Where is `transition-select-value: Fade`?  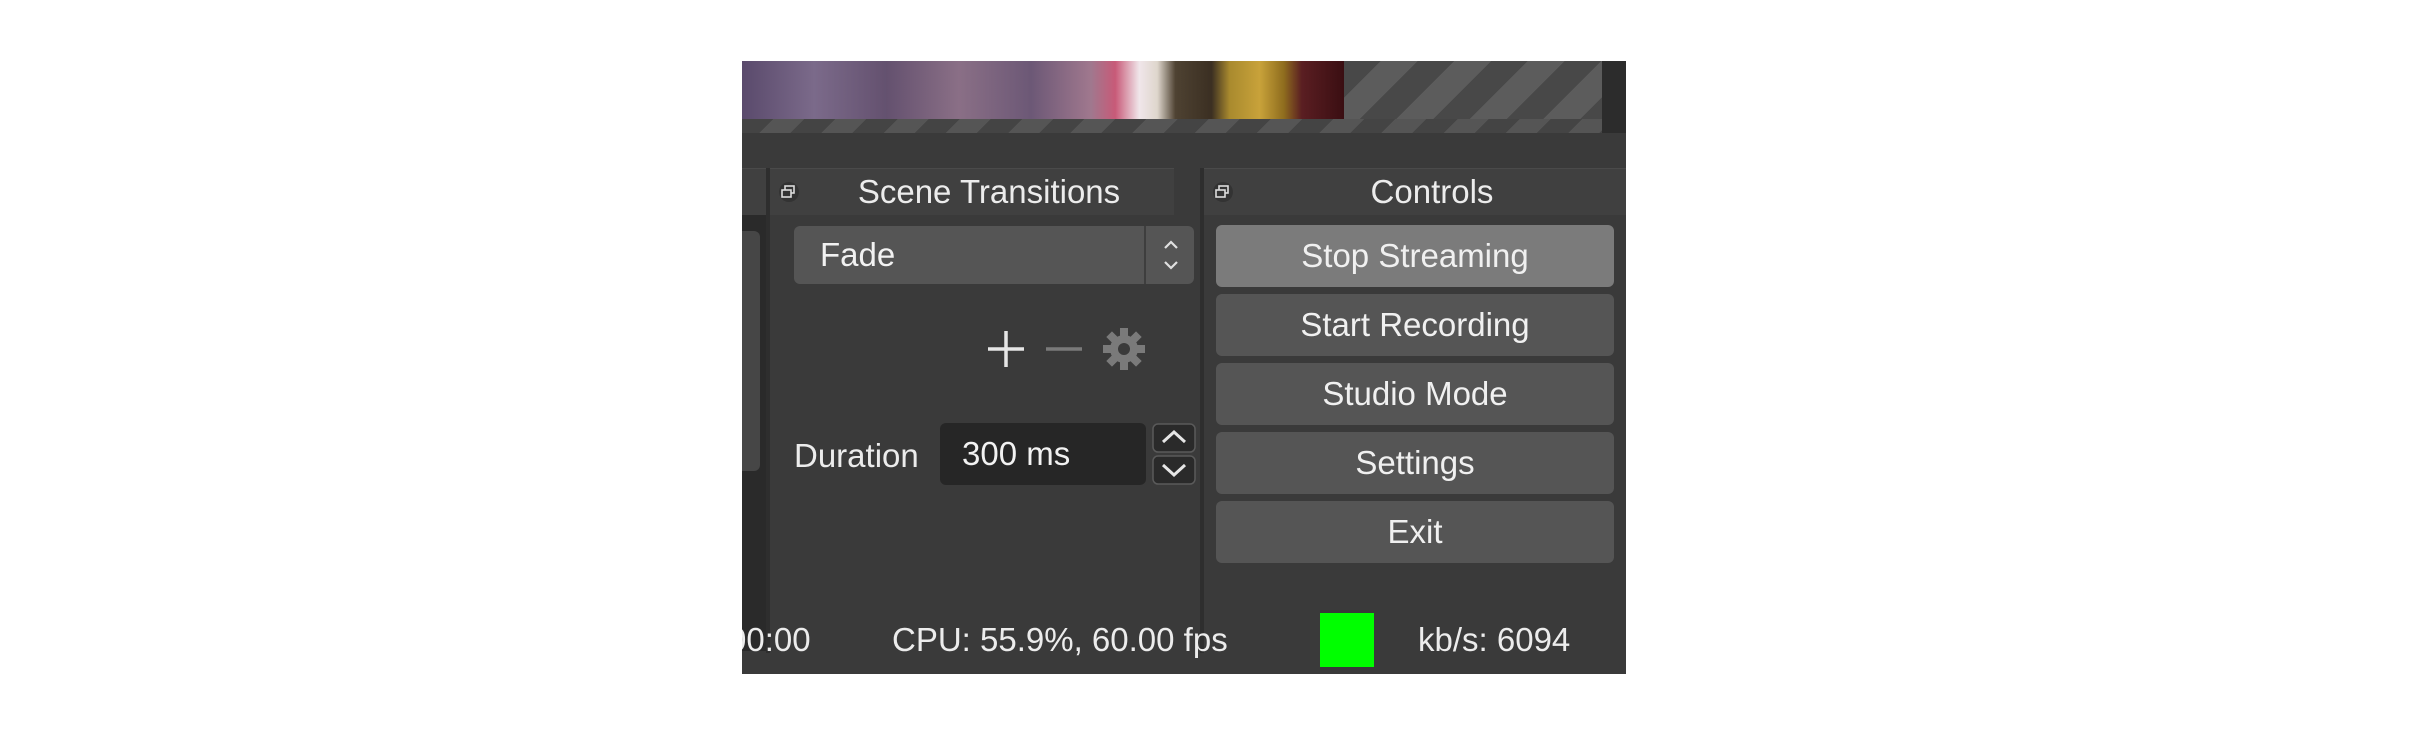 transition-select-value: Fade is located at coordinates (858, 254).